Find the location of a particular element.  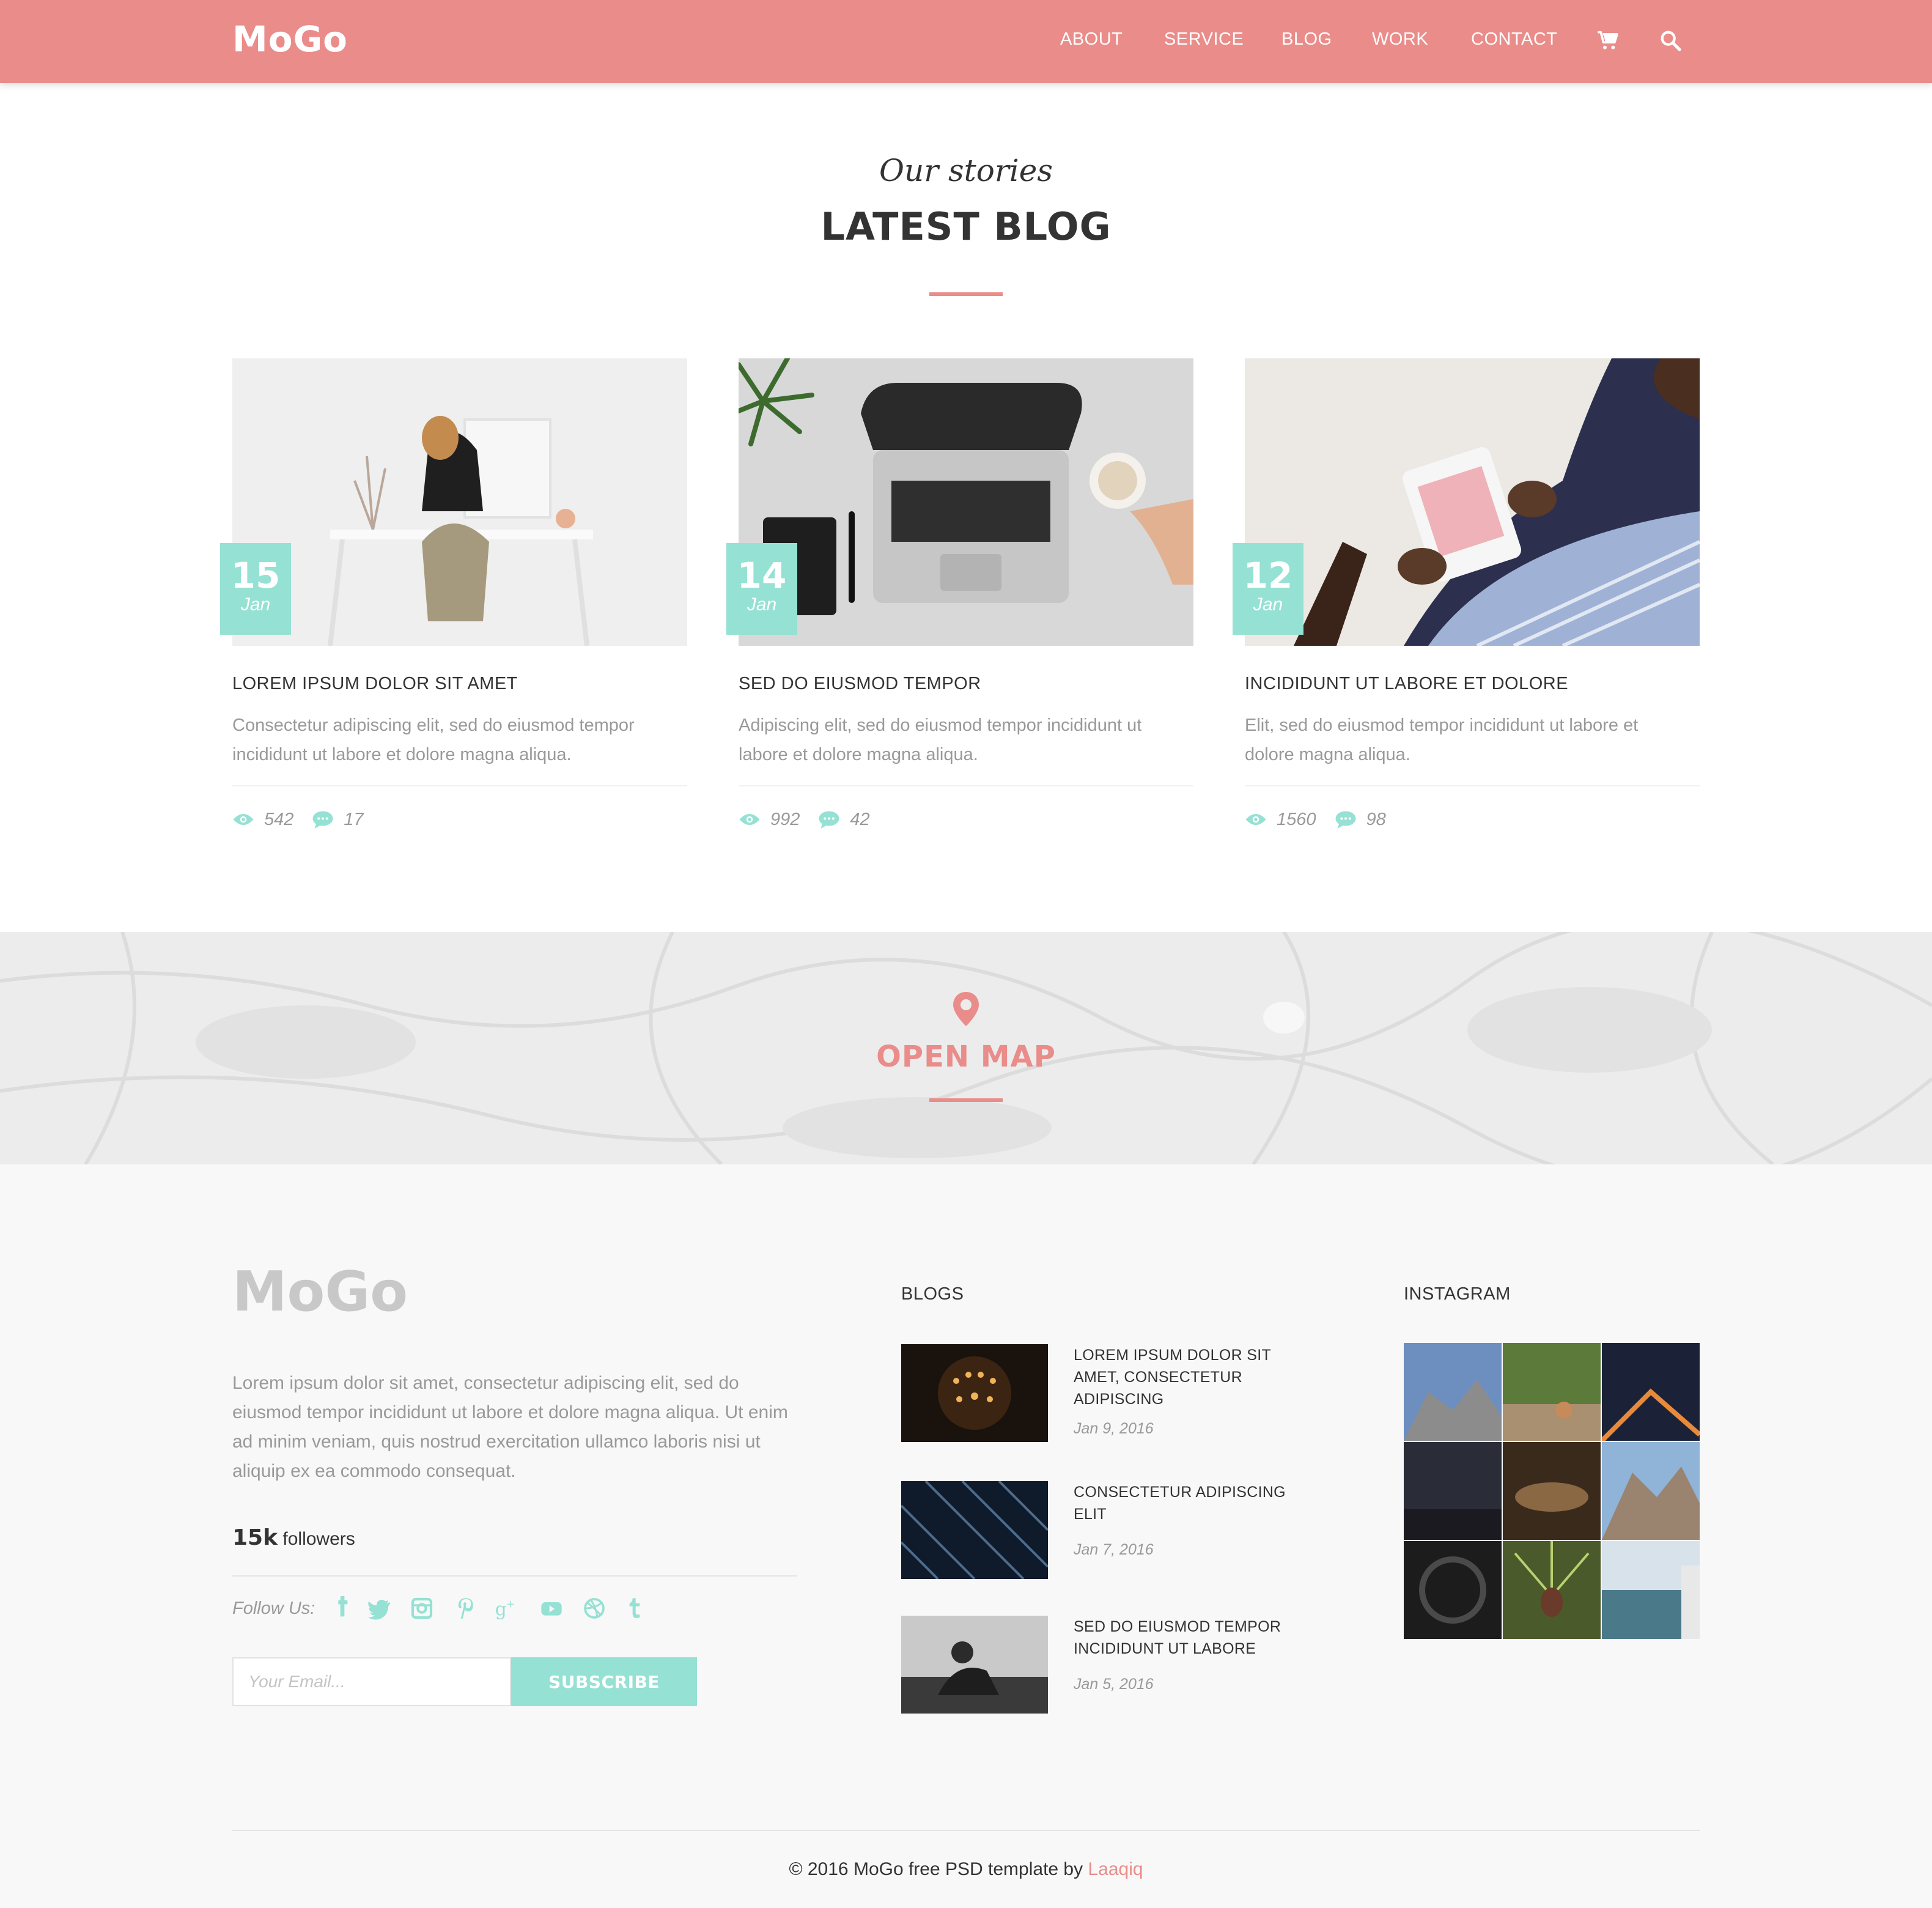

cart-icon is located at coordinates (1608, 41).